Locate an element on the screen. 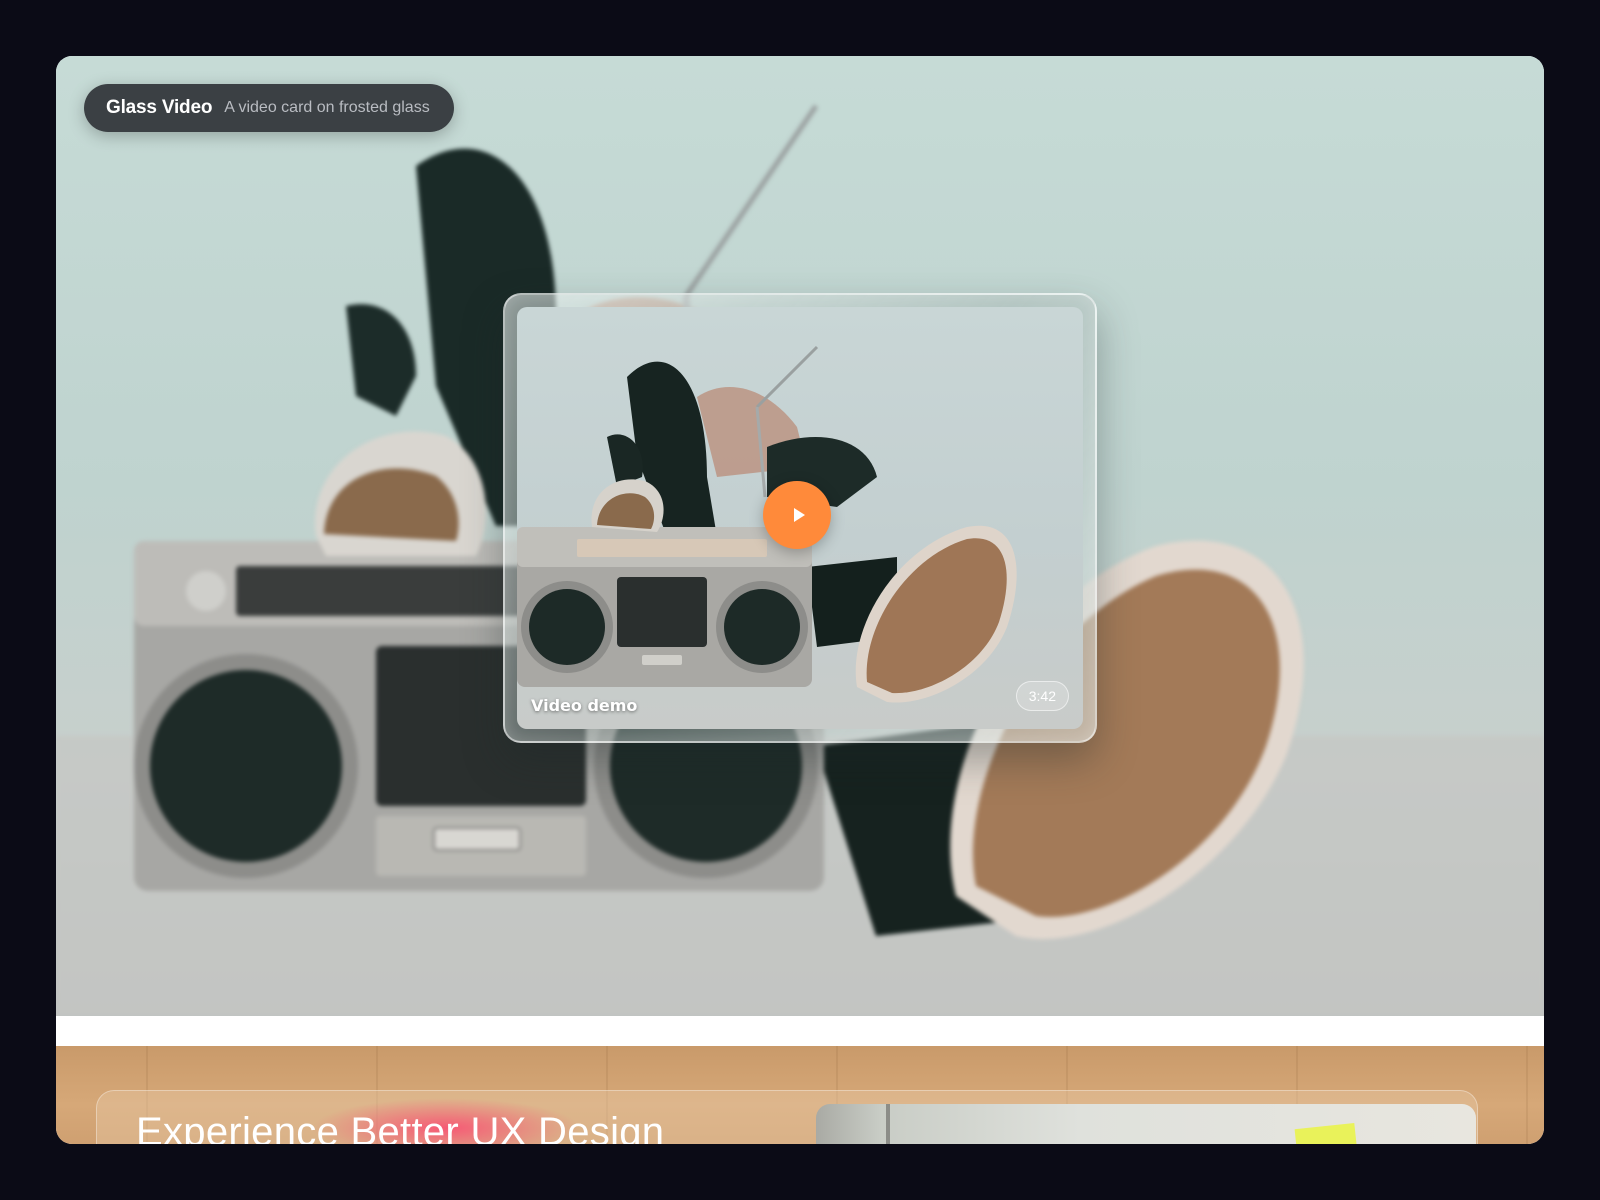  glass-video-card: Video demo 3:42 is located at coordinates (800, 518).